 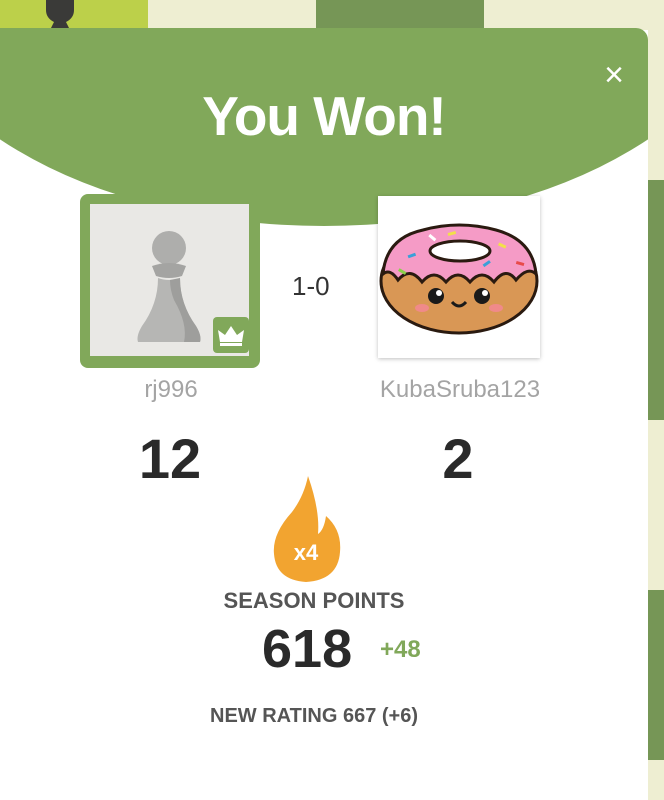 What do you see at coordinates (324, 116) in the screenshot?
I see `dialog-title: You Won!` at bounding box center [324, 116].